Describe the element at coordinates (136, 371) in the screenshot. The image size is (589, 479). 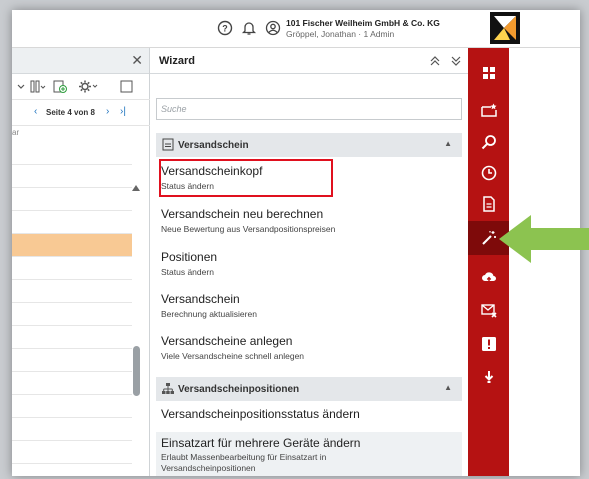
I see `scrollbar-thumb` at that location.